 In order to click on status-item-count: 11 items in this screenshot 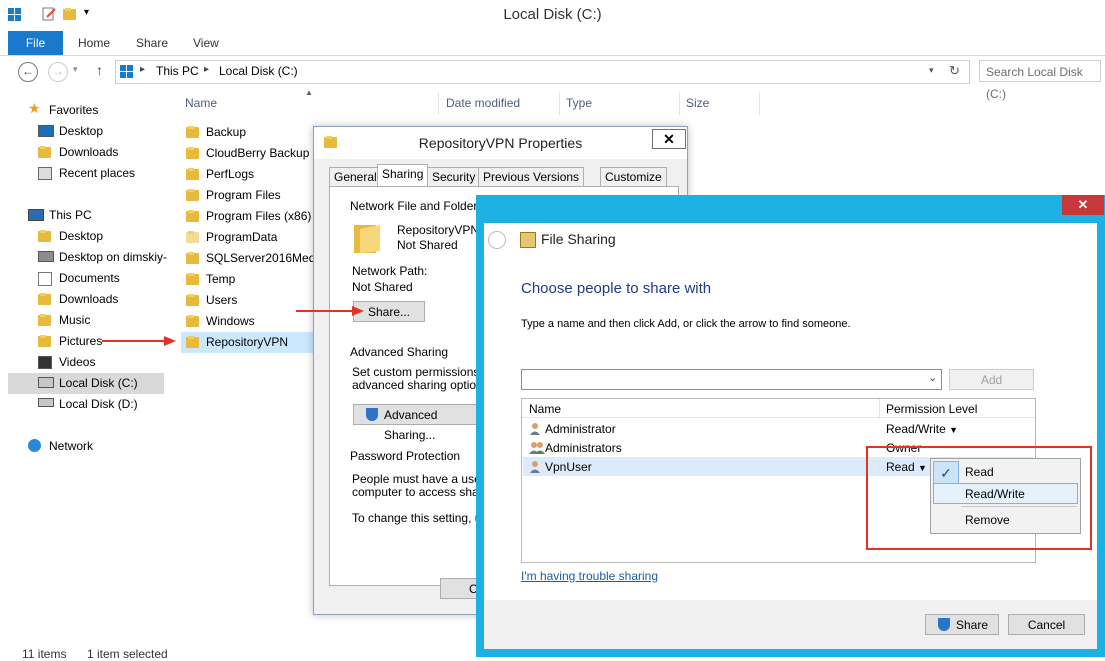, I will do `click(44, 654)`.